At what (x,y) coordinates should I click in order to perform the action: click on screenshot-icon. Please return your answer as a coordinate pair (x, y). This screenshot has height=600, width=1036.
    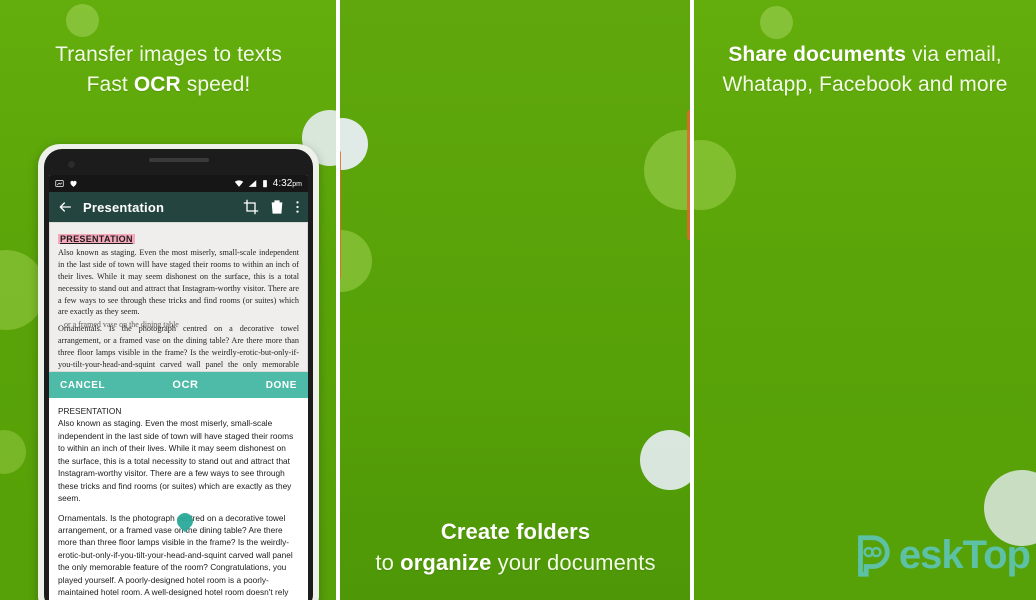
    Looking at the image, I should click on (59, 183).